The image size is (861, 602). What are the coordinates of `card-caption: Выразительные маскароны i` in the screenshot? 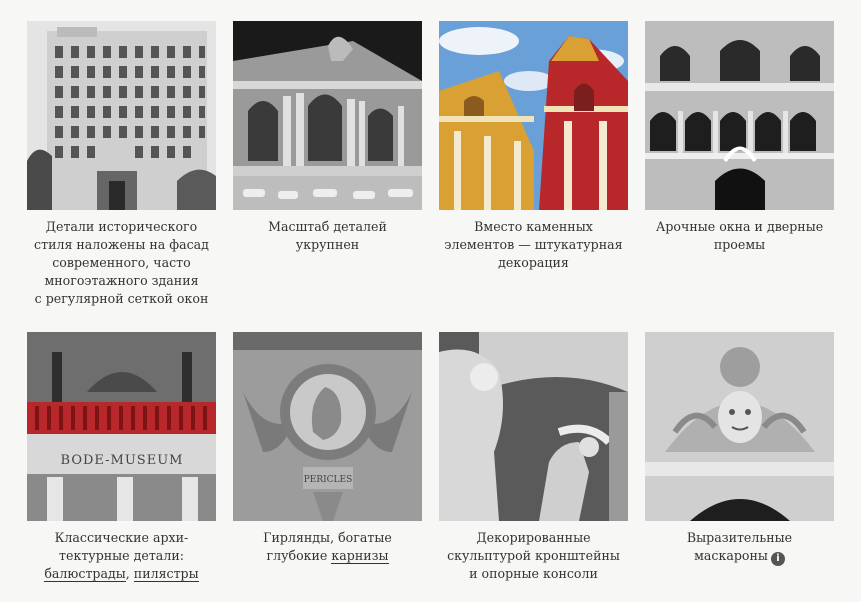 It's located at (739, 547).